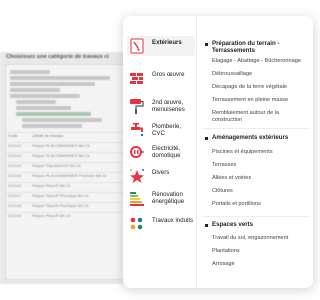  I want to click on stars-icon, so click(137, 176).